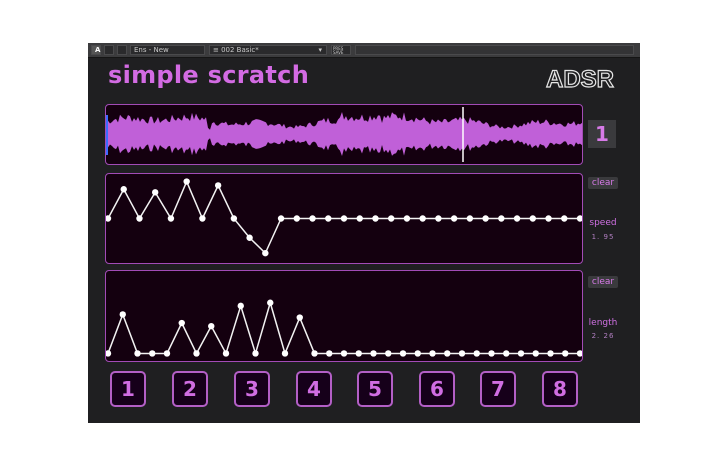 The height and width of the screenshot is (465, 728). I want to click on speed-curve, so click(344, 218).